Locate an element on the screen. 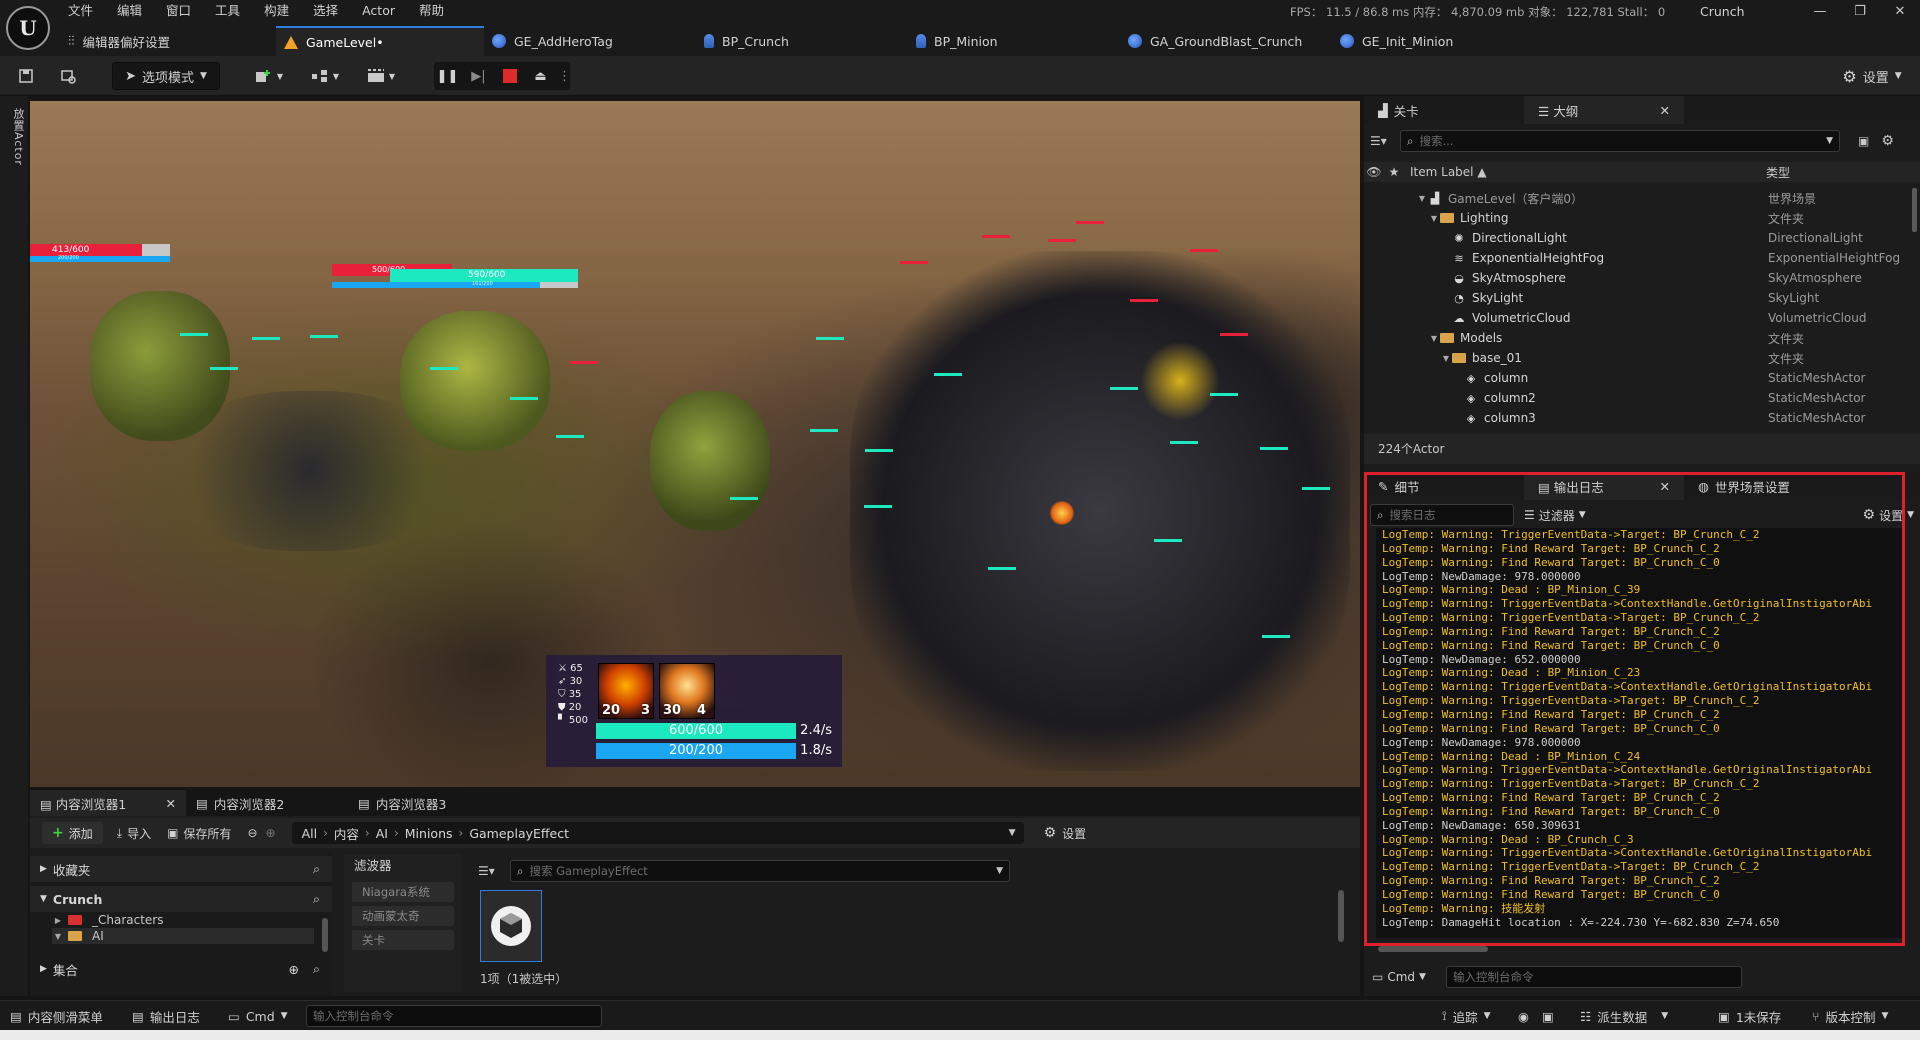  outliner-row: ◈ column StaticMeshActor is located at coordinates (1642, 378).